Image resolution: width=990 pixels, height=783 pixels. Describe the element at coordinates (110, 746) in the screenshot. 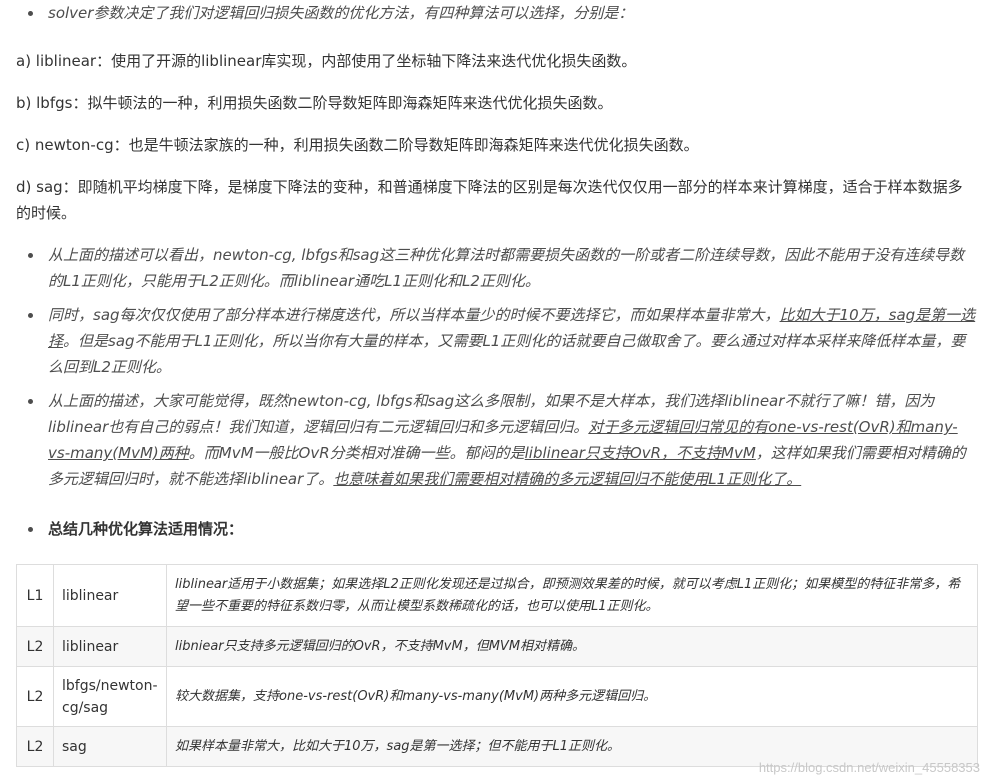

I see `solver-cell: sag` at that location.